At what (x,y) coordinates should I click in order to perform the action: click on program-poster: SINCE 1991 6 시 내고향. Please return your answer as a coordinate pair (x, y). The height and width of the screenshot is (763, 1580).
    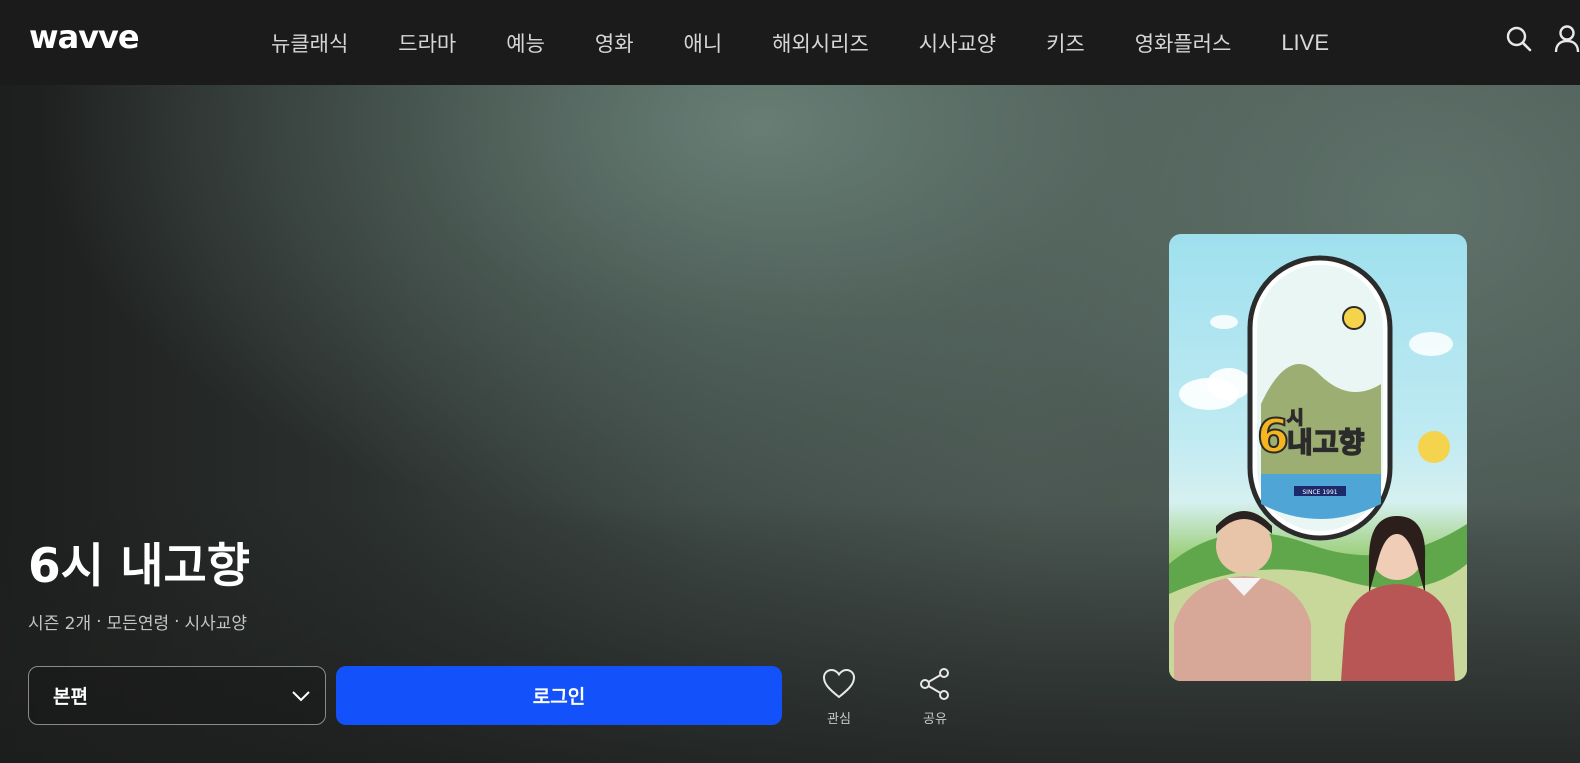
    Looking at the image, I should click on (1318, 457).